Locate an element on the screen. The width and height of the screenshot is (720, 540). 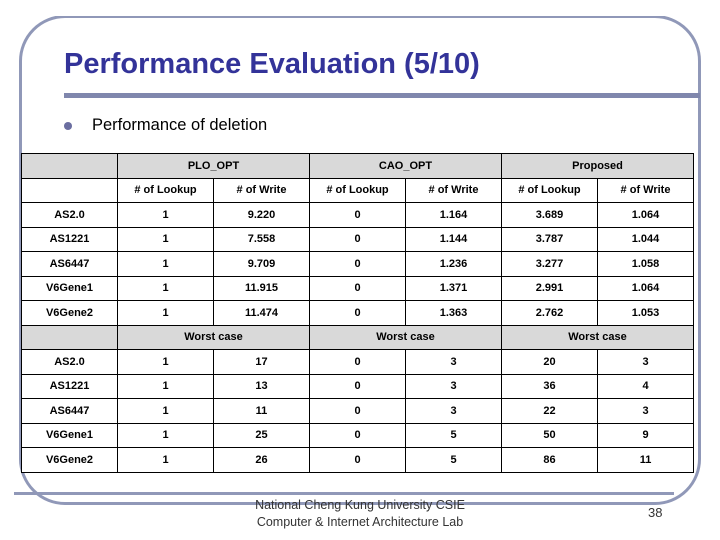
cell-value: 86 is located at coordinates (549, 460).